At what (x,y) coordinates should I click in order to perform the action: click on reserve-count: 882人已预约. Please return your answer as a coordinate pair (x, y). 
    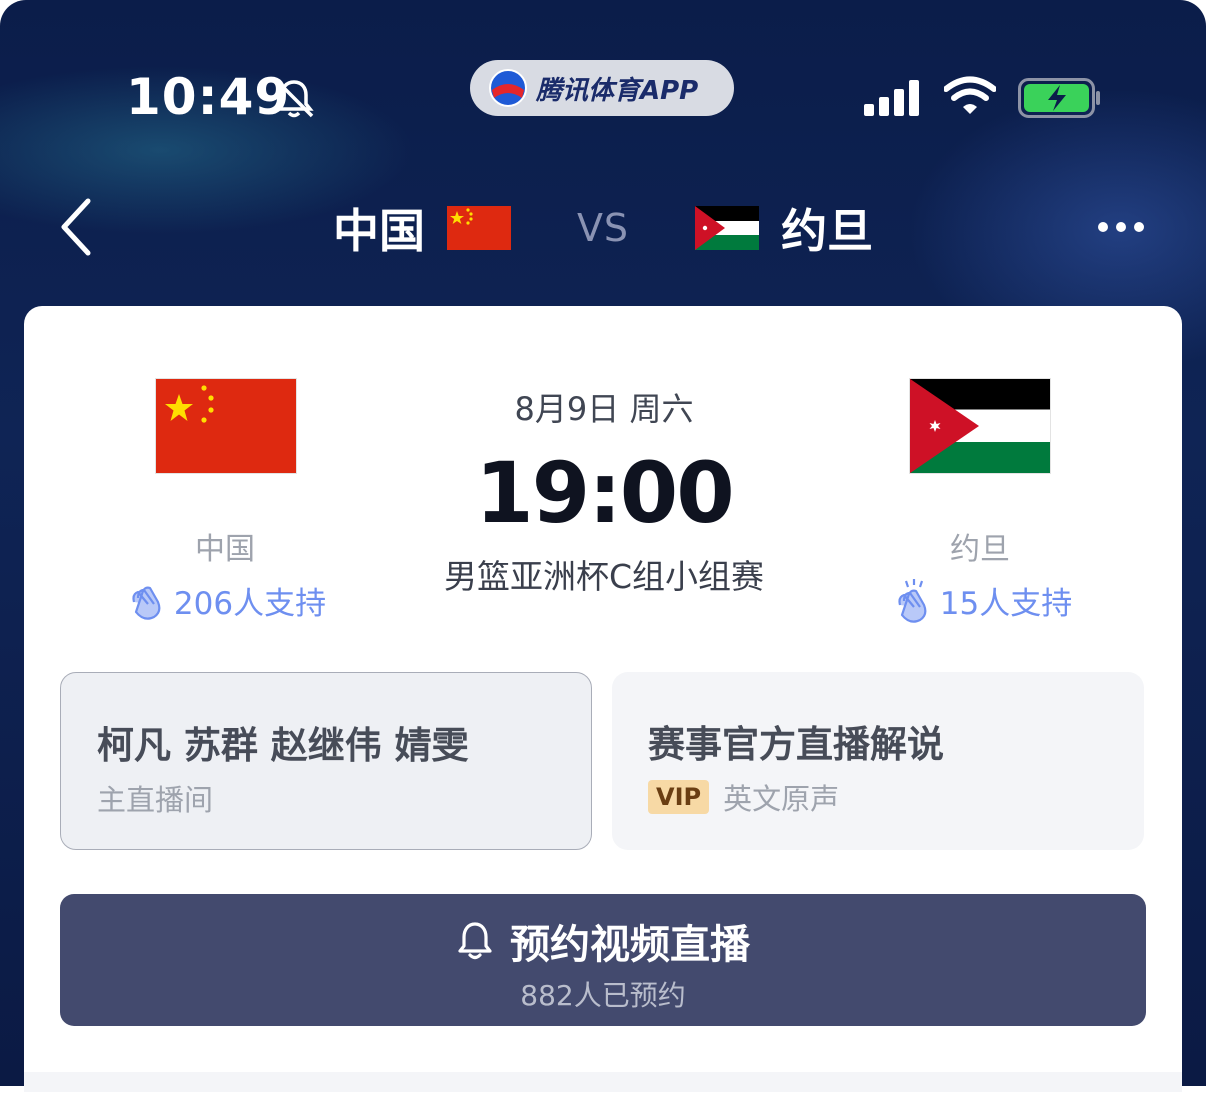
    Looking at the image, I should click on (603, 995).